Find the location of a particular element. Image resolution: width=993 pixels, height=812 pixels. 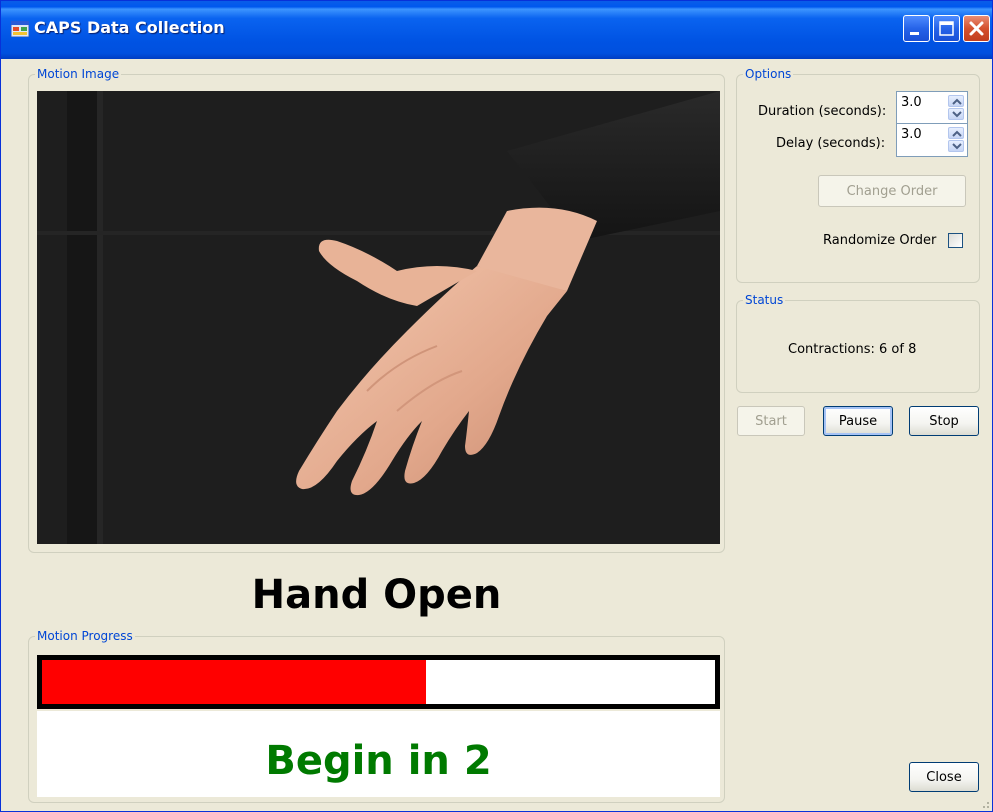

motion-progress-bar is located at coordinates (378, 682).